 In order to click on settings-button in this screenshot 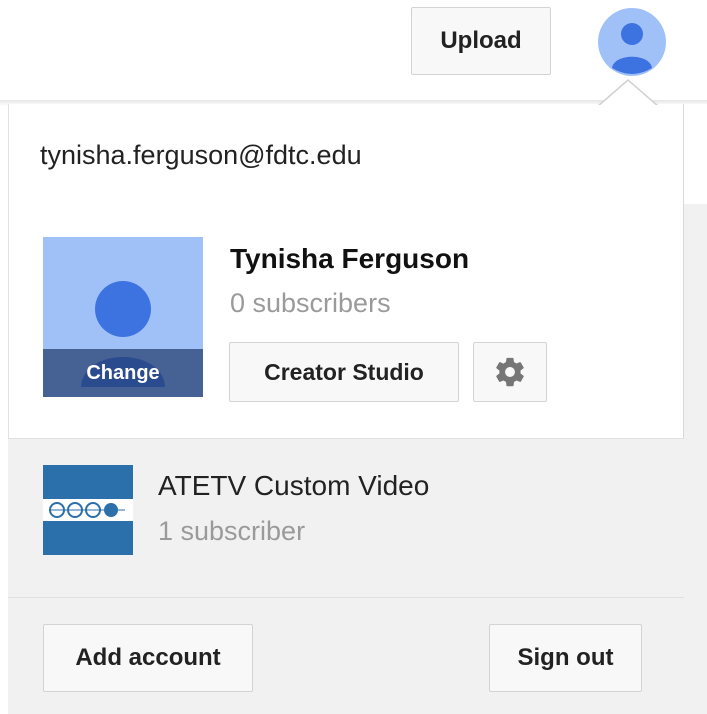, I will do `click(510, 372)`.